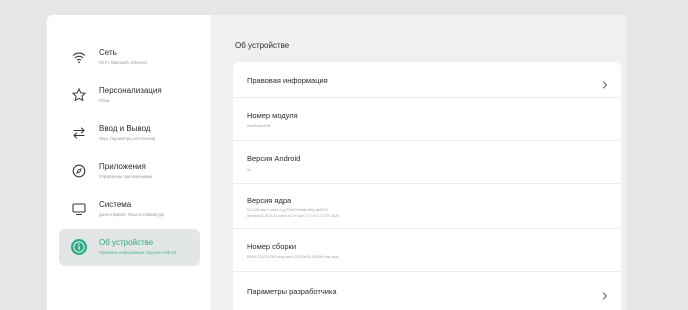 This screenshot has width=688, height=310. I want to click on info-icon, so click(79, 247).